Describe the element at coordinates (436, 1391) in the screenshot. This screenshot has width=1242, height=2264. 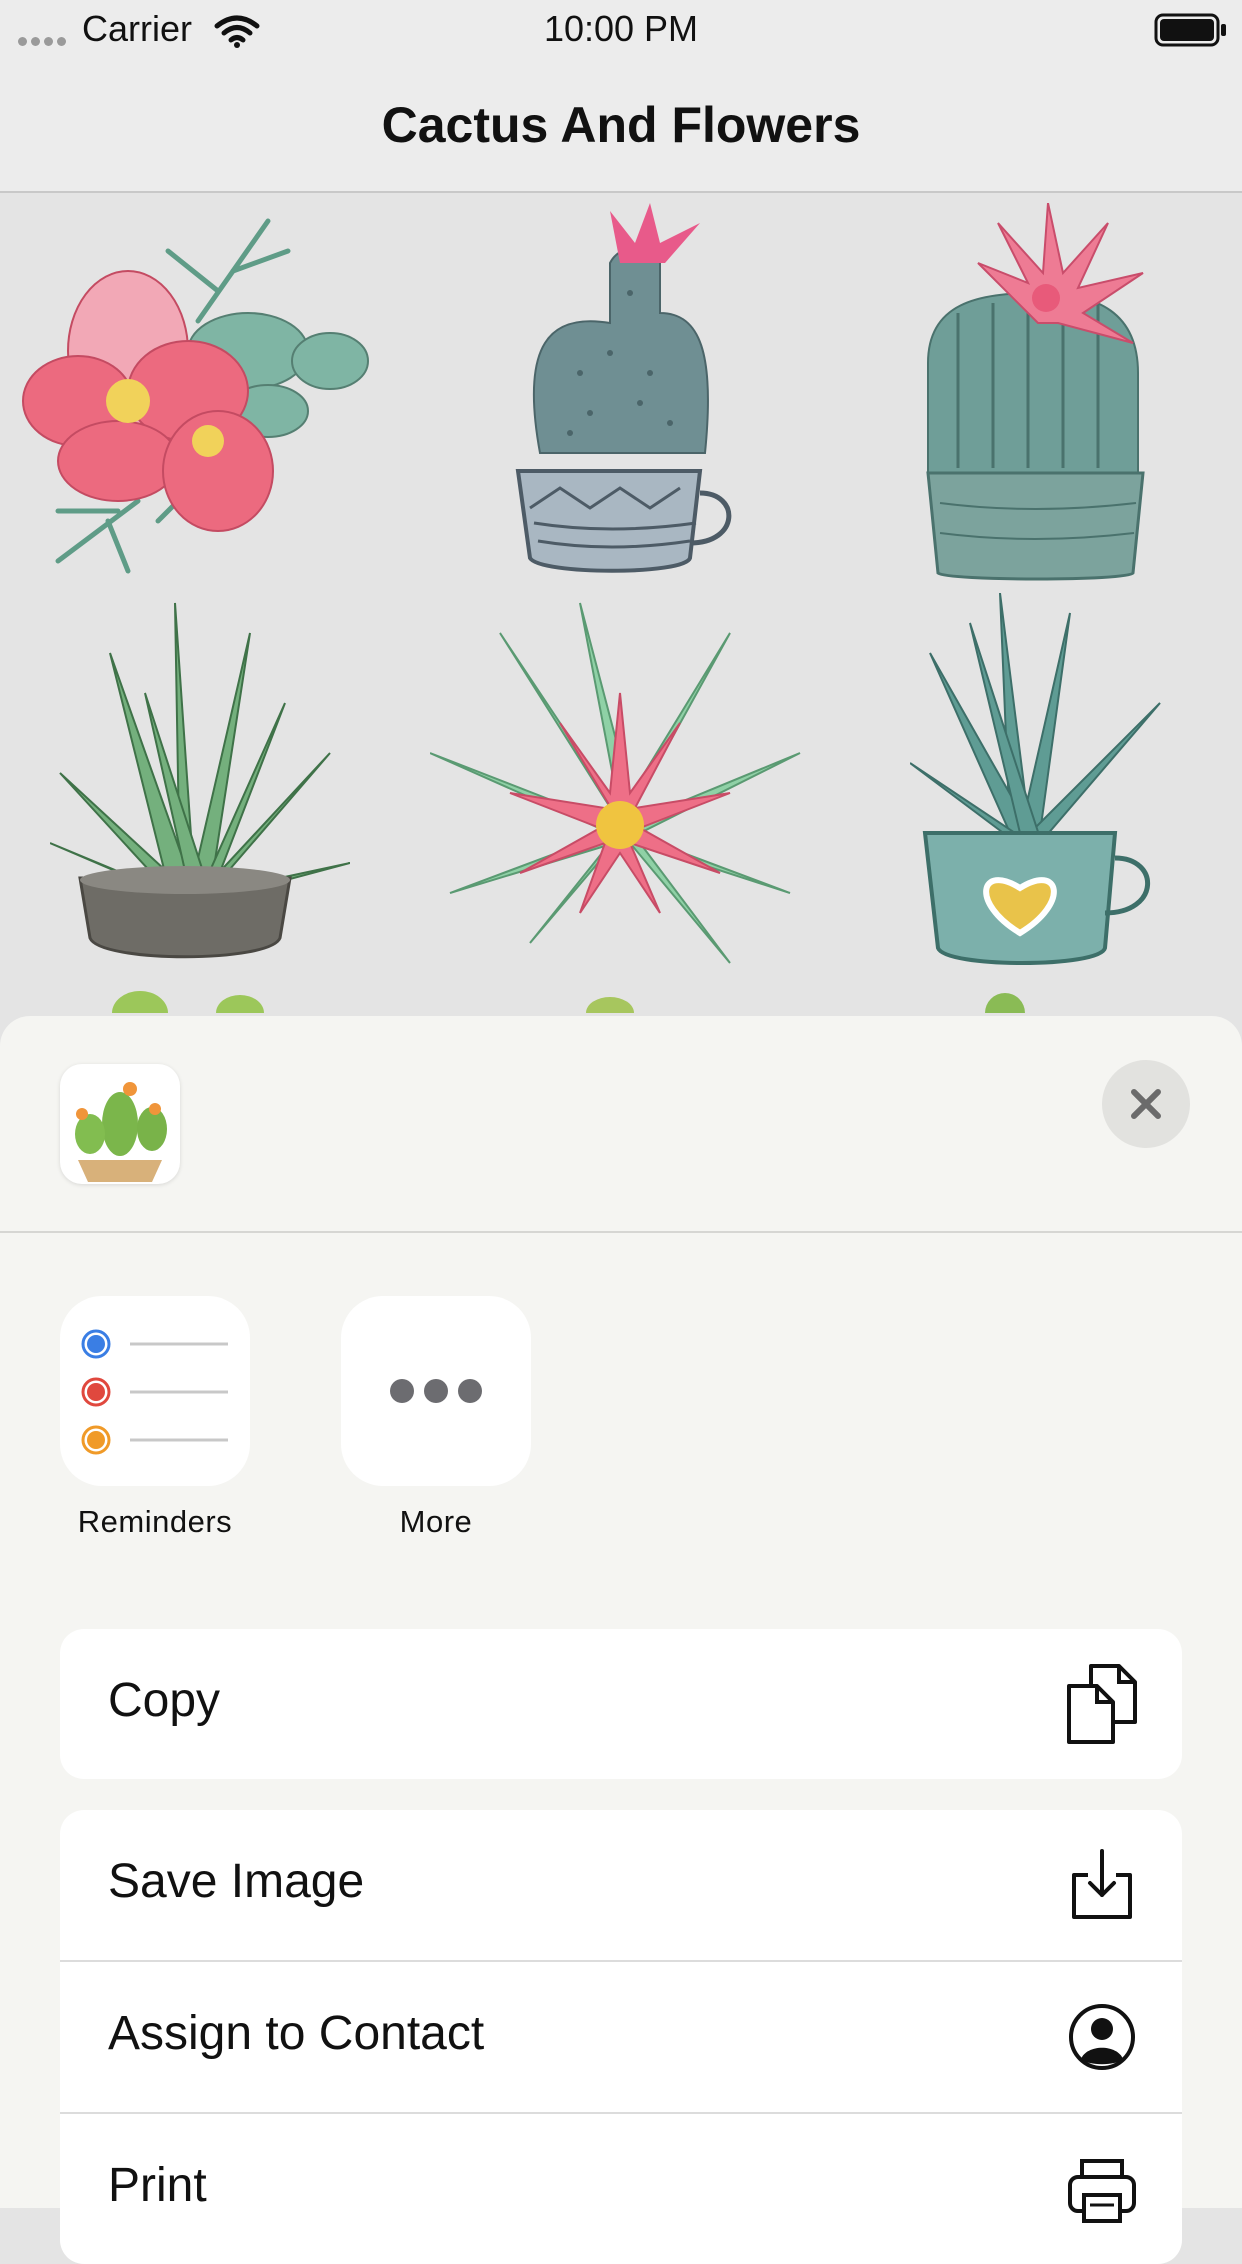
I see `more-icon` at that location.